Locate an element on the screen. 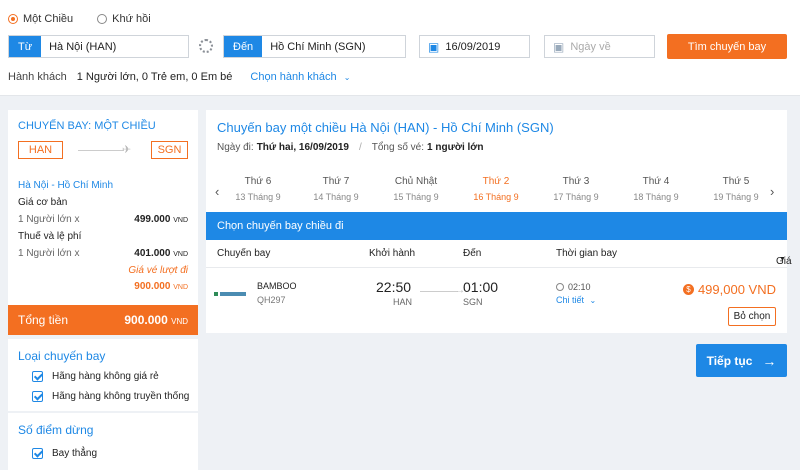  day-of-week: Thứ 4 is located at coordinates (656, 181).